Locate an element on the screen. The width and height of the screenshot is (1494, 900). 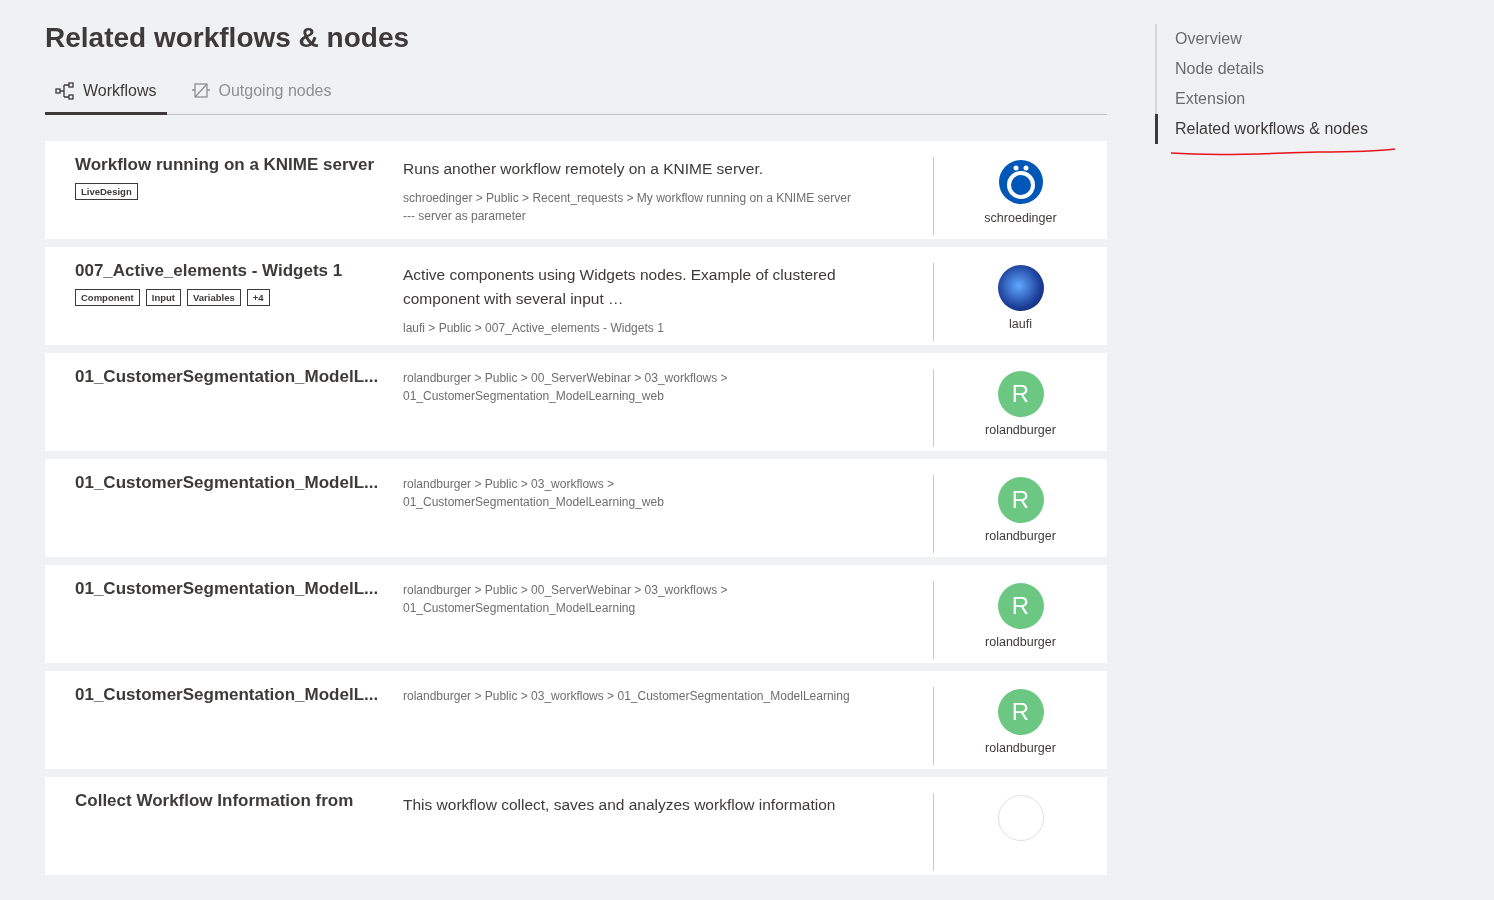
workflow-title: Collect Workflow Information from is located at coordinates (239, 801).